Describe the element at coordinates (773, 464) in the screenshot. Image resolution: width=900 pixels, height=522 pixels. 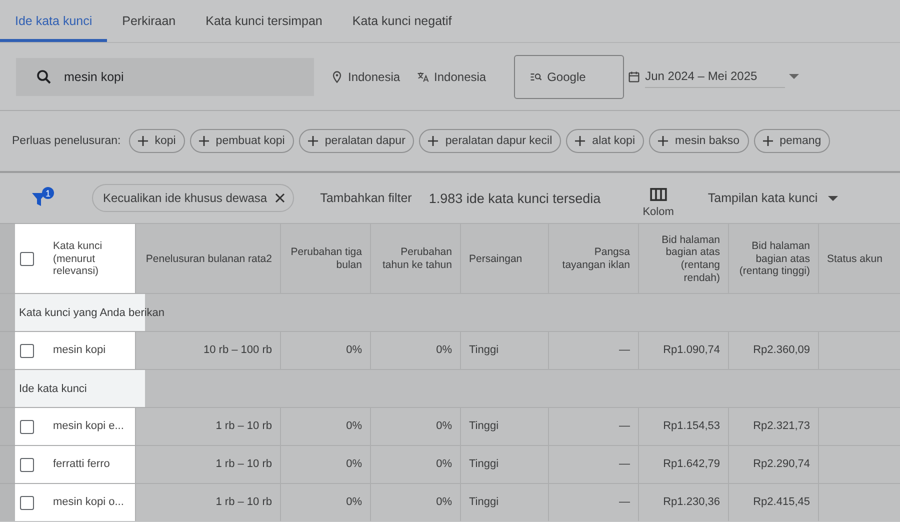
I see `table-cell: Rp2.290,74` at that location.